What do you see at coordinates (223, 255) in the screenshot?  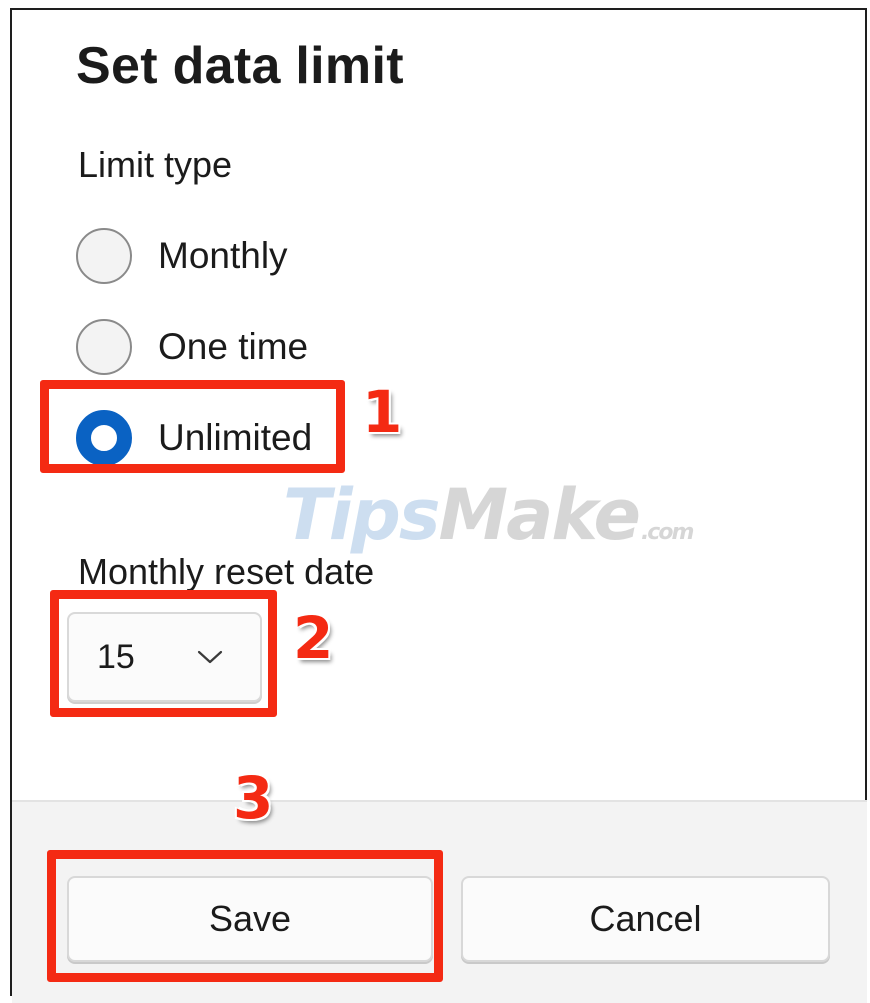 I see `radio-label-monthly: Monthly` at bounding box center [223, 255].